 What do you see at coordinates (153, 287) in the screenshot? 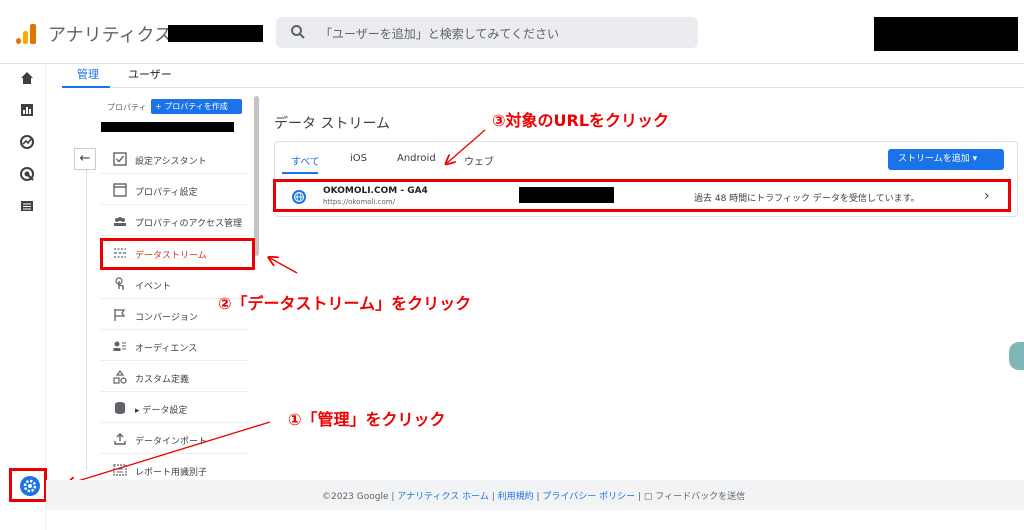
I see `menu-label: イベント` at bounding box center [153, 287].